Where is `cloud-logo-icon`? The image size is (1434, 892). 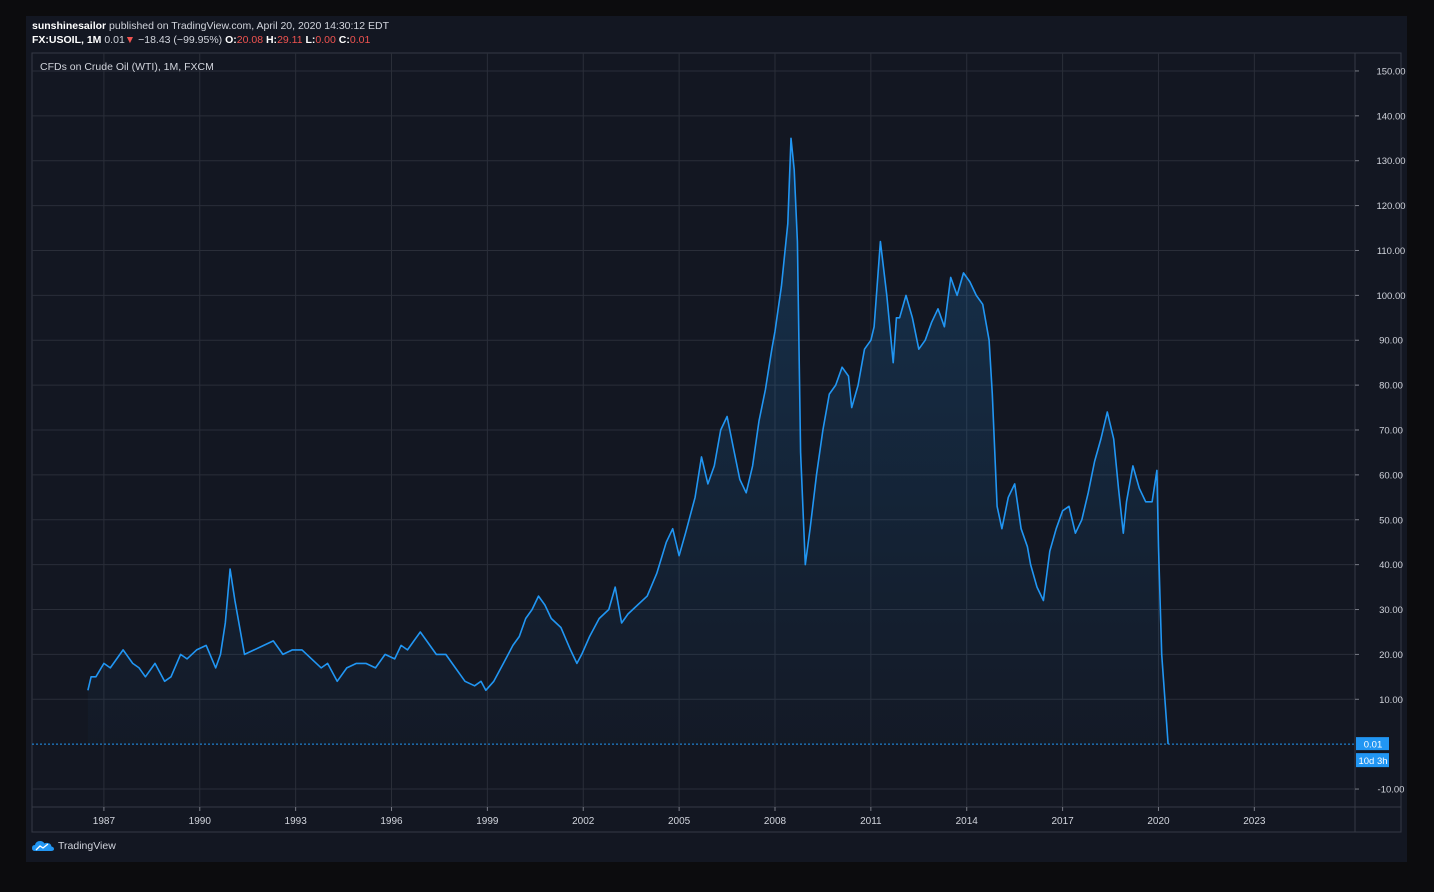 cloud-logo-icon is located at coordinates (43, 846).